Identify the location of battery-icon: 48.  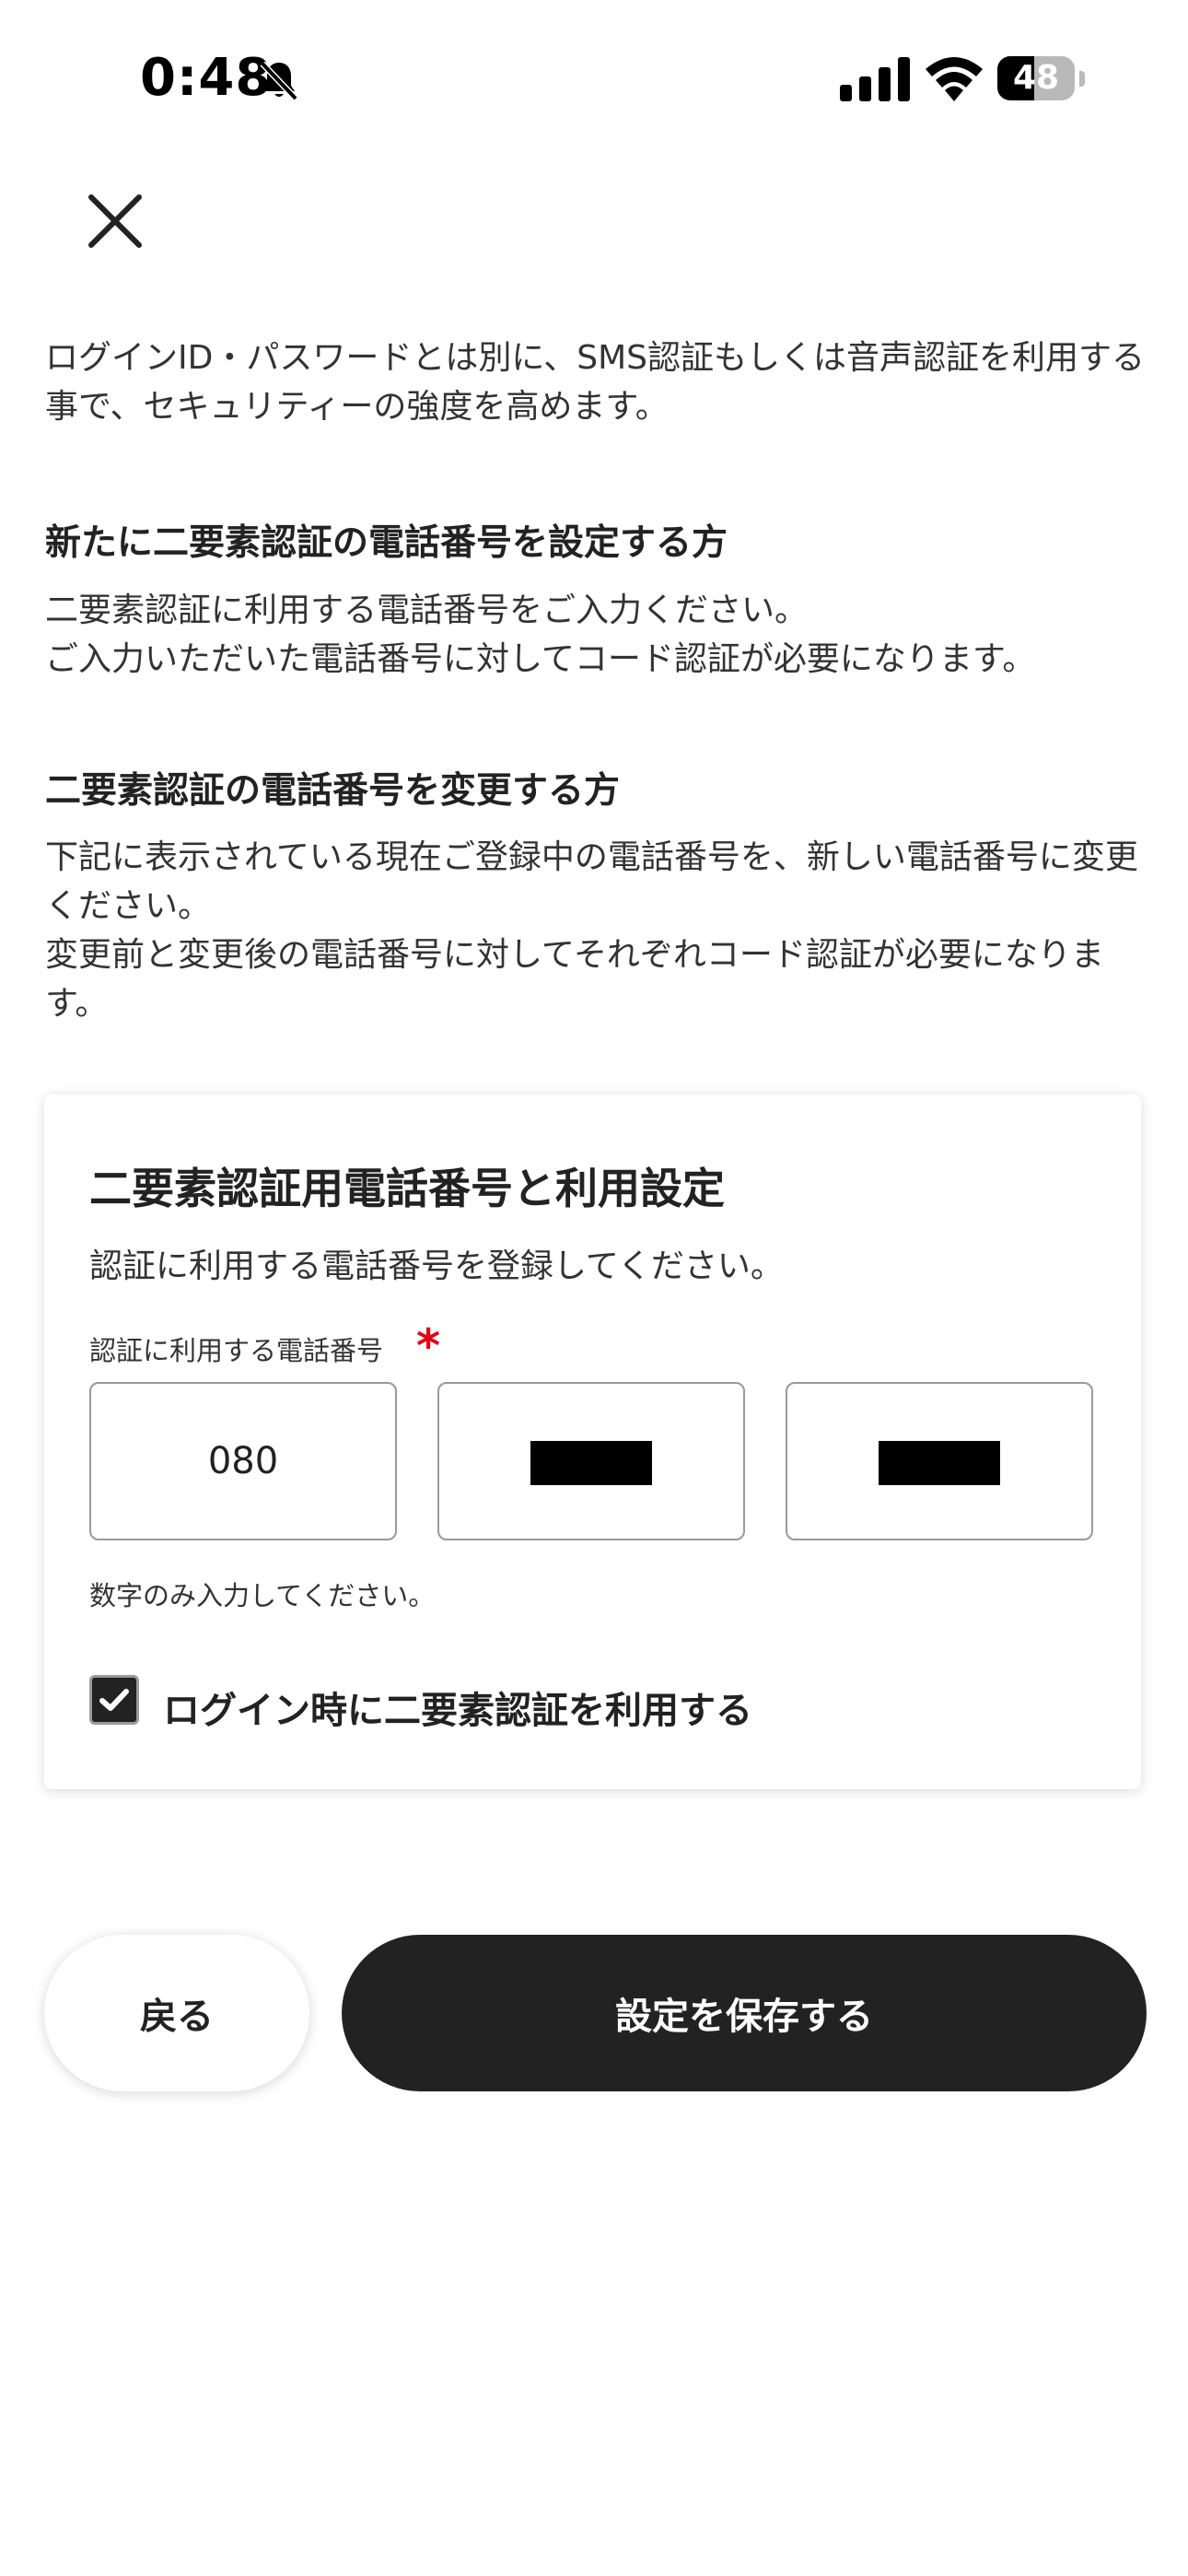
(1041, 78).